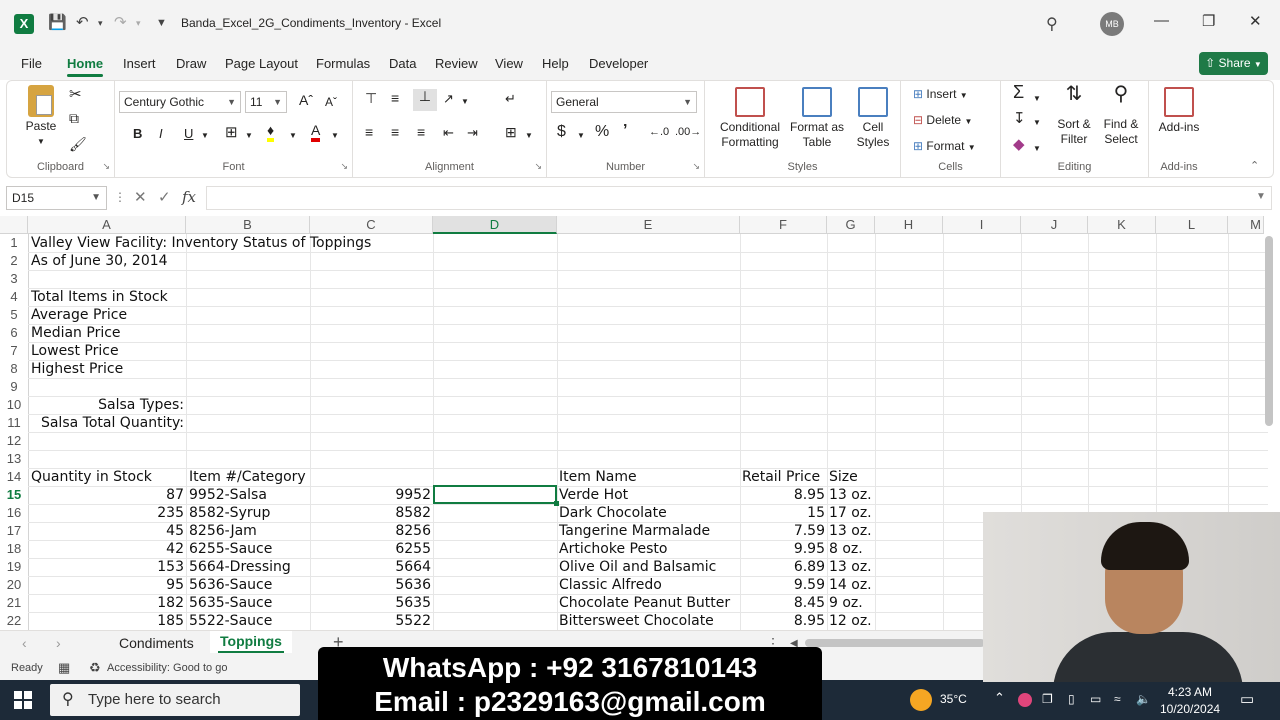 The width and height of the screenshot is (1280, 720). I want to click on cell-a14-header: Quantity in Stock, so click(91, 477).